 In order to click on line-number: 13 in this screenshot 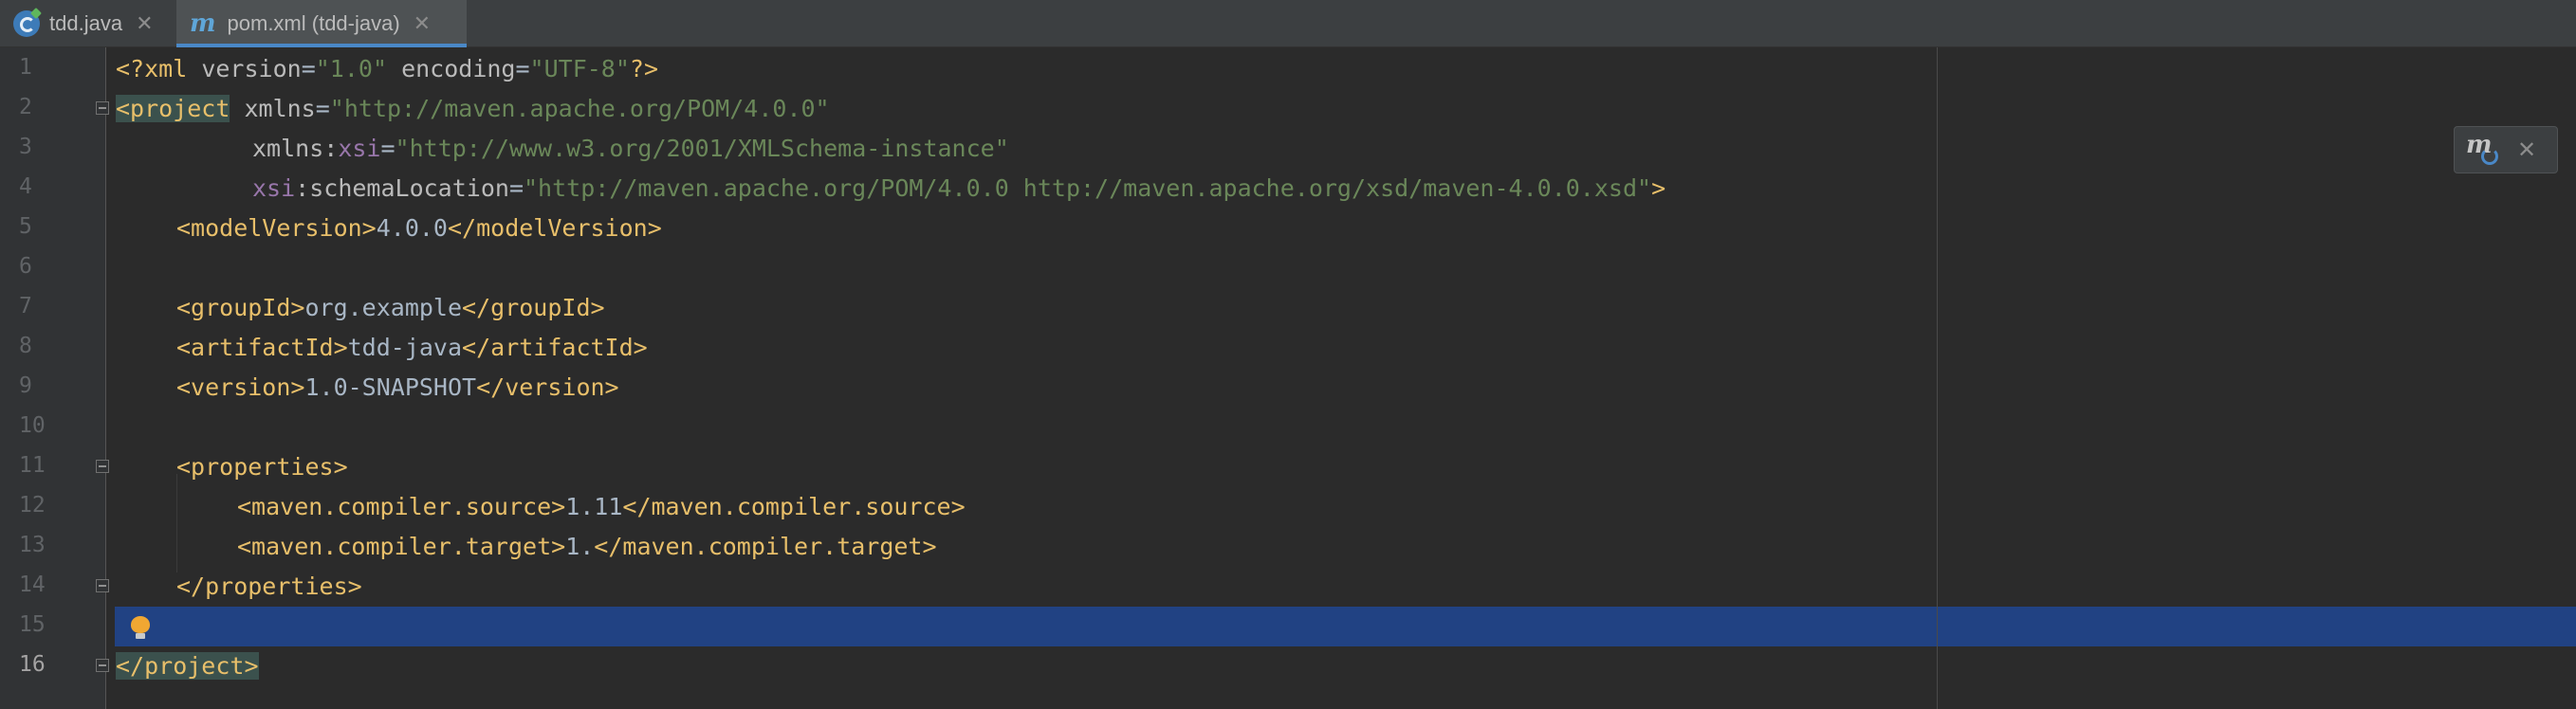, I will do `click(32, 545)`.